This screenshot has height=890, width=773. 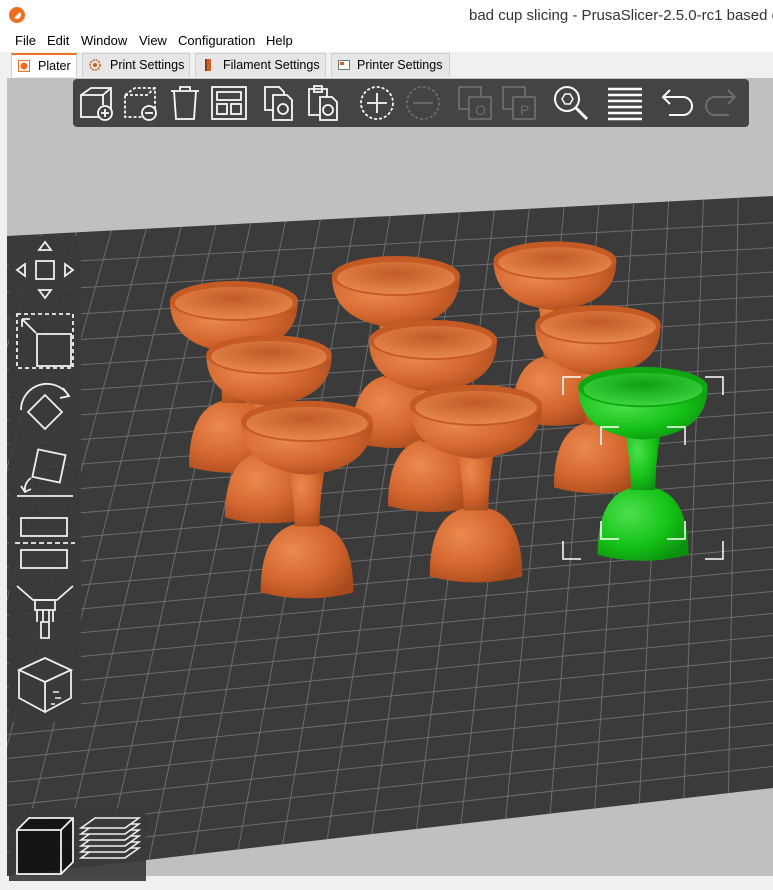 I want to click on add-object-icon, so click(x=97, y=103).